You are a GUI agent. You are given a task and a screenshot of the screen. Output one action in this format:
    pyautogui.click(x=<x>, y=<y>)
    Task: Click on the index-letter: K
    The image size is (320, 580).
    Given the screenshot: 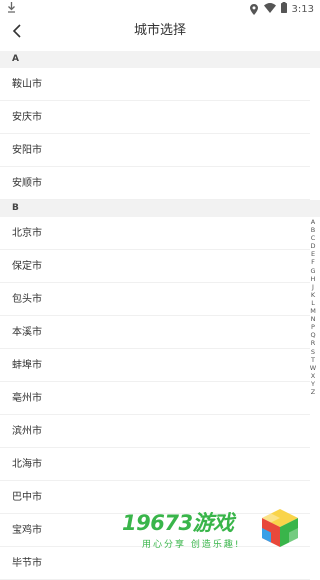 What is the action you would take?
    pyautogui.click(x=313, y=295)
    